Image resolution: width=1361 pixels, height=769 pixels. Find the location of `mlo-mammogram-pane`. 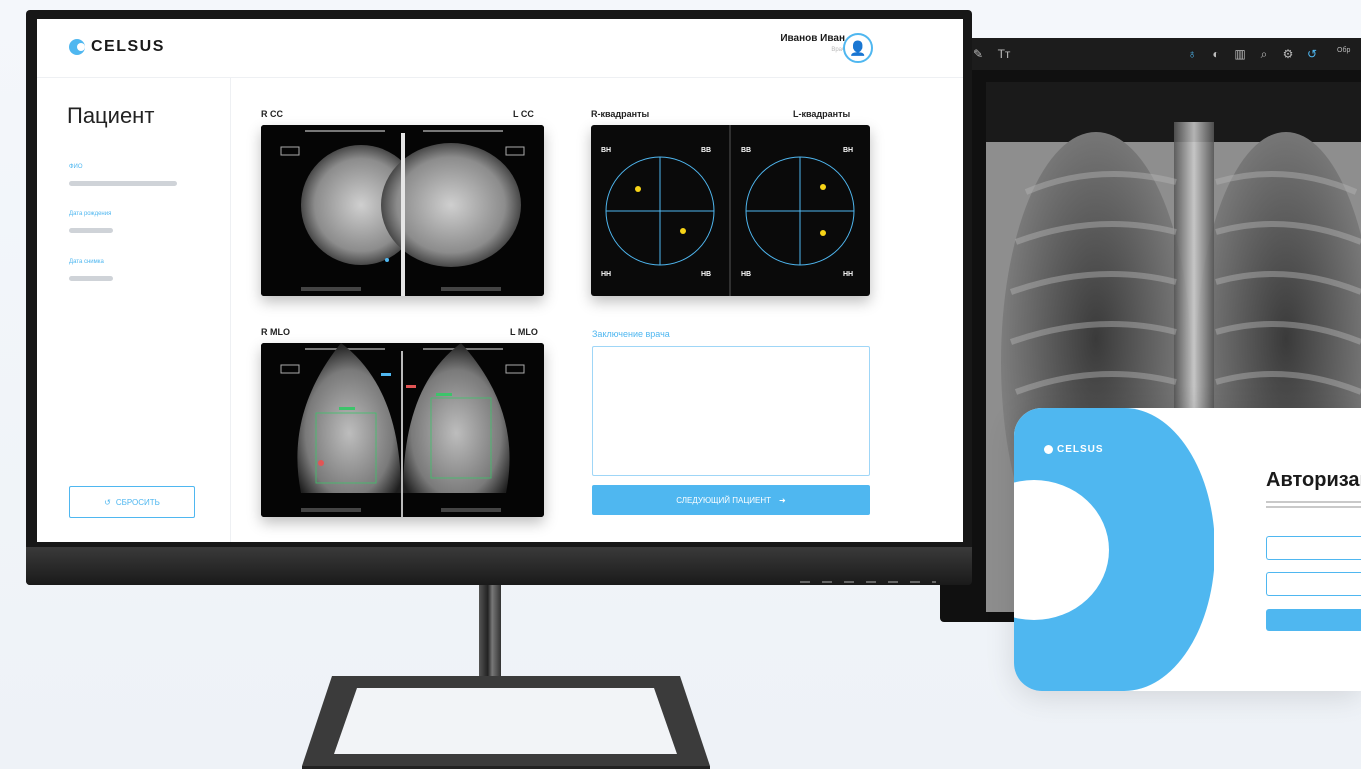

mlo-mammogram-pane is located at coordinates (402, 430).